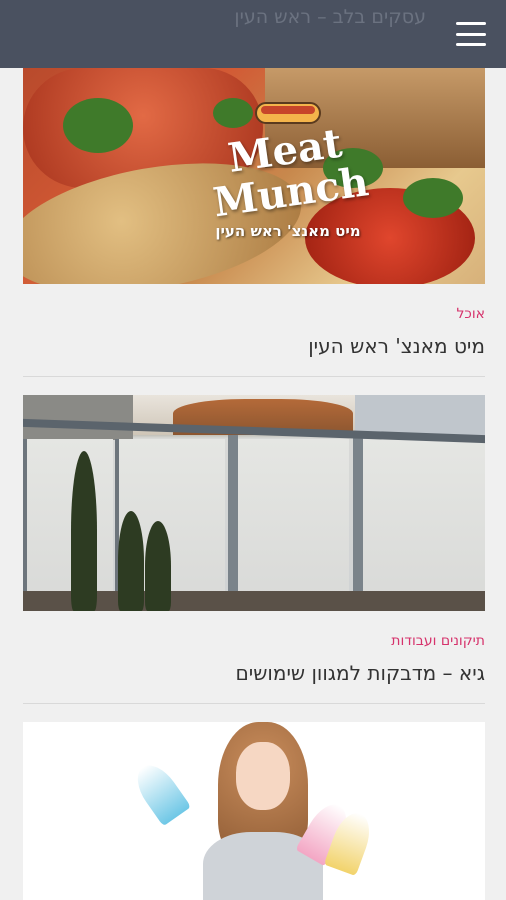  Describe the element at coordinates (263, 776) in the screenshot. I see `face-shape` at that location.